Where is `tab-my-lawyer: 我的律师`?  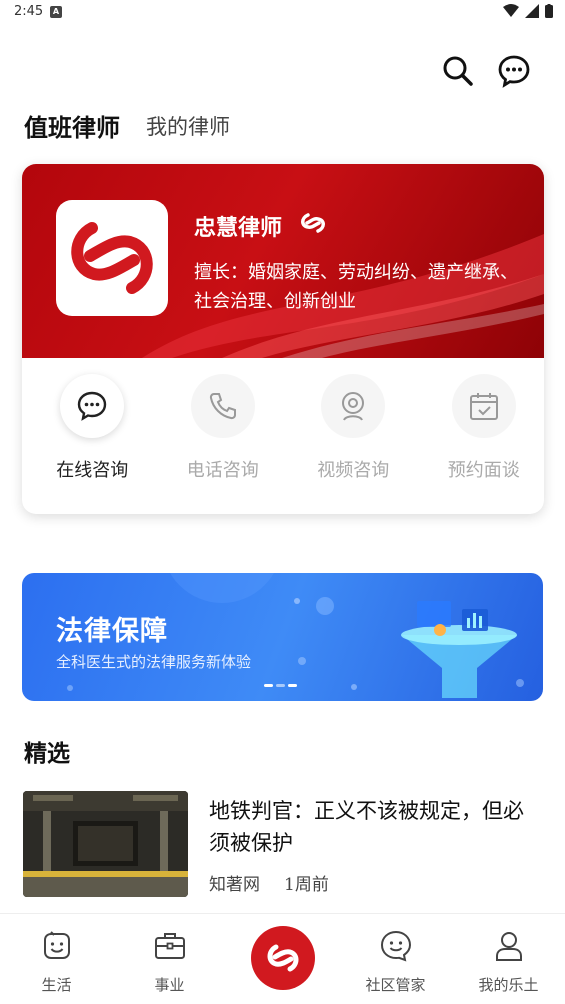 tab-my-lawyer: 我的律师 is located at coordinates (188, 127).